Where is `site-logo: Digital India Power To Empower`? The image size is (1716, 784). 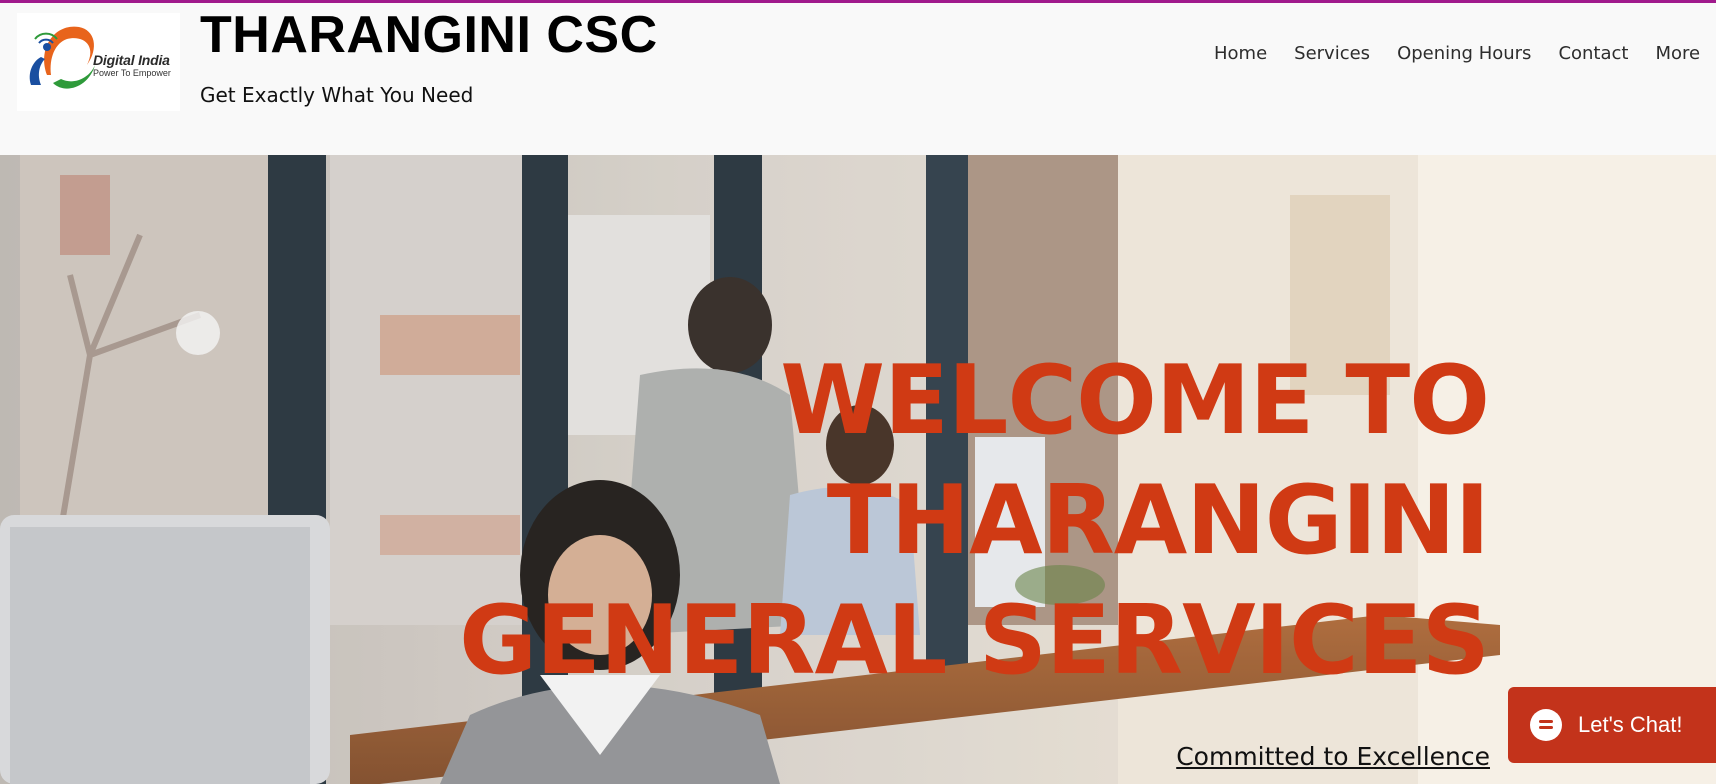 site-logo: Digital India Power To Empower is located at coordinates (98, 62).